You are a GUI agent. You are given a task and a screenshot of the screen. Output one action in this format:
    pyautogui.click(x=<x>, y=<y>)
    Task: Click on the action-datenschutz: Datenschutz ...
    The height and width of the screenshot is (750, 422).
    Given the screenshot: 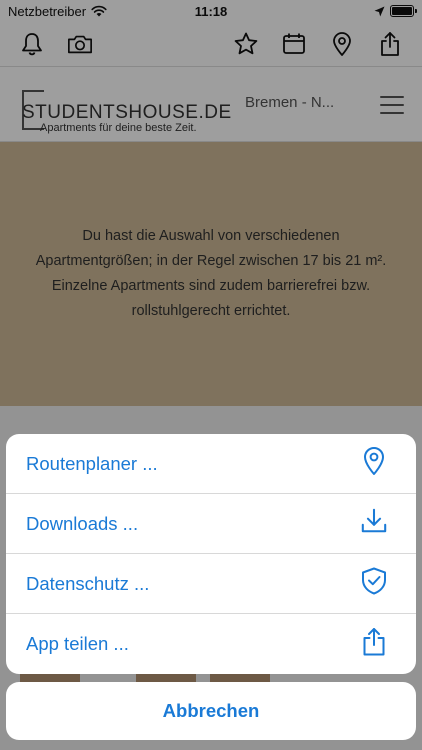 What is the action you would take?
    pyautogui.click(x=211, y=584)
    